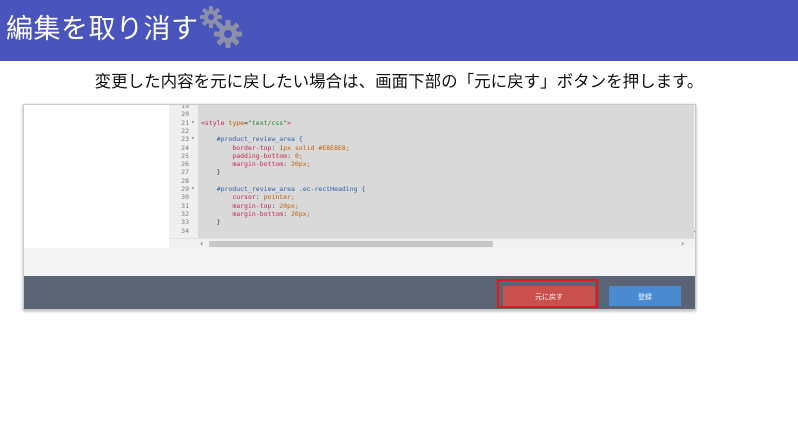 The image size is (798, 448). I want to click on line-number: 25, so click(185, 155).